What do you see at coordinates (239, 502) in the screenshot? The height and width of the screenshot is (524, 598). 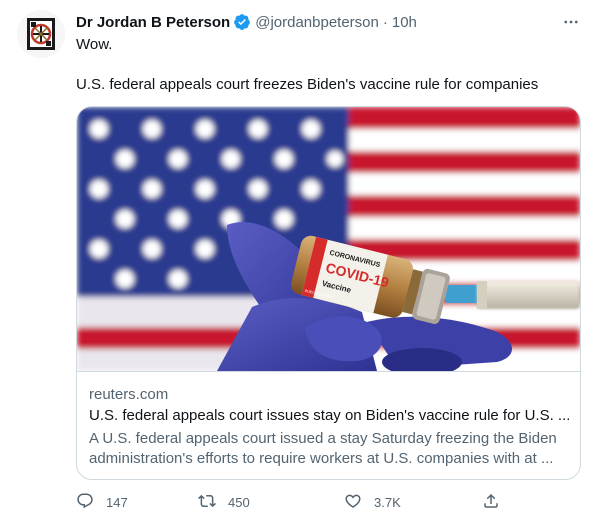 I see `retweet-count: 450` at bounding box center [239, 502].